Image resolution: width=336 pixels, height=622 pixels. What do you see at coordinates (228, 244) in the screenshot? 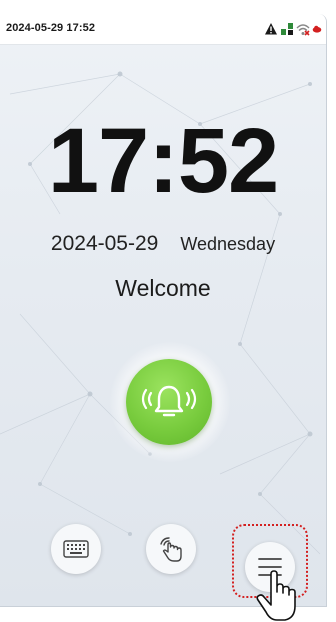
I see `current-weekday: Wednesday` at bounding box center [228, 244].